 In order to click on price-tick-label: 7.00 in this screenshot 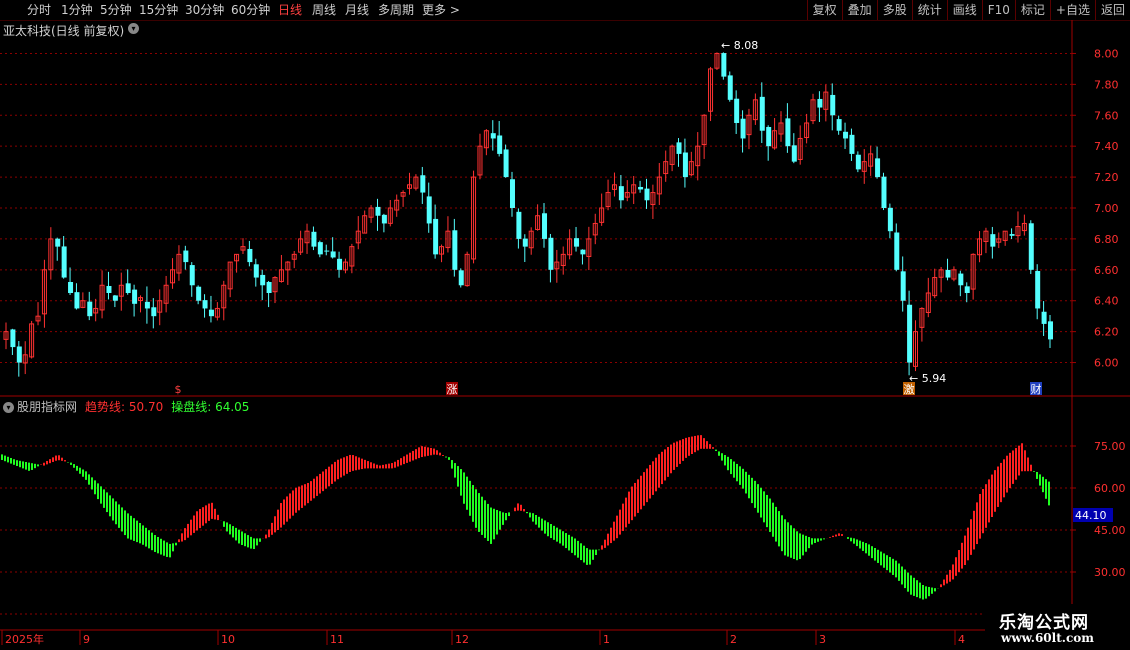, I will do `click(1106, 208)`.